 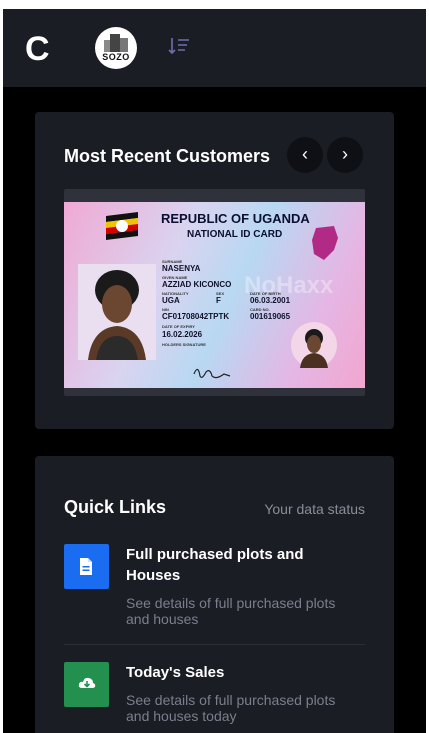 What do you see at coordinates (218, 300) in the screenshot?
I see `sex-value: F` at bounding box center [218, 300].